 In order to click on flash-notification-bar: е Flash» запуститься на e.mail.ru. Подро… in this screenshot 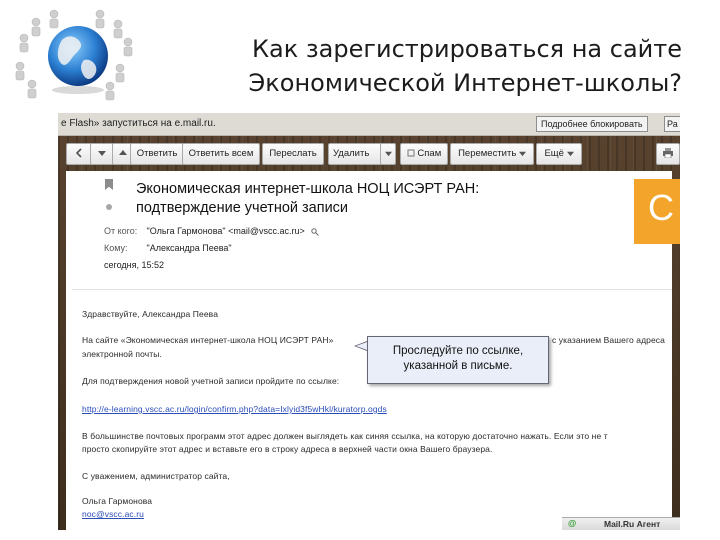, I will do `click(369, 124)`.